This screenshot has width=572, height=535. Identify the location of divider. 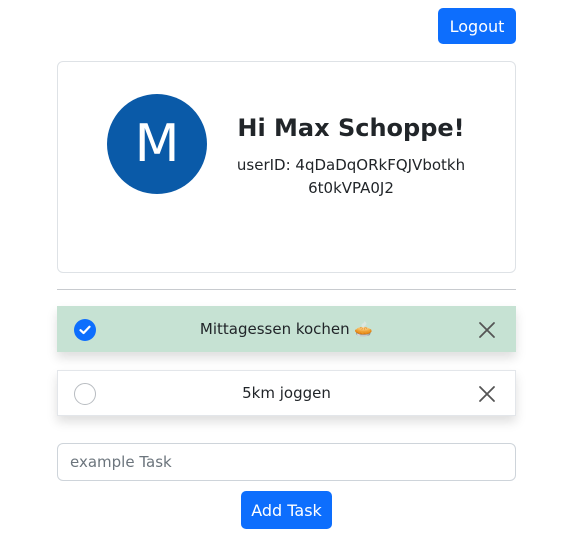
(286, 289).